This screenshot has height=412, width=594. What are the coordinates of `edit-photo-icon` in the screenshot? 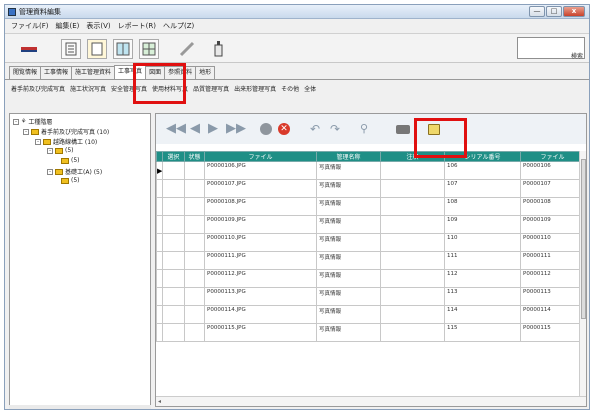 It's located at (434, 129).